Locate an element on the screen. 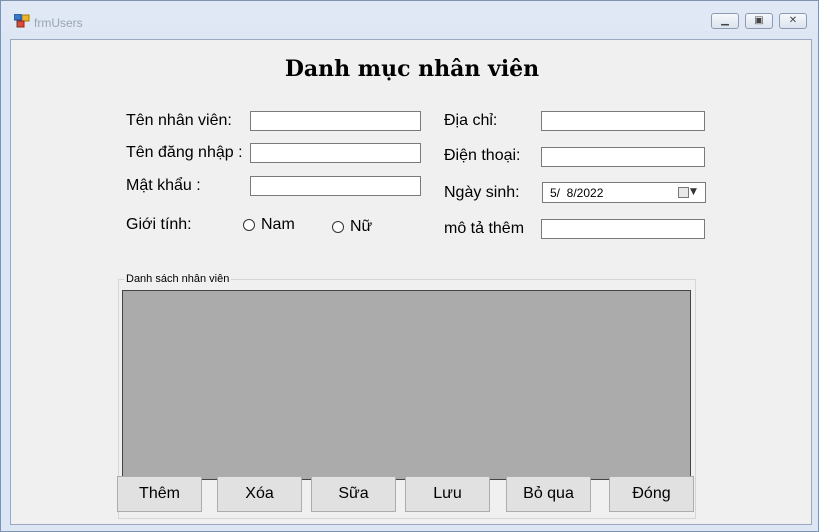 This screenshot has width=819, height=532. maximize-icon: ▣ is located at coordinates (759, 20).